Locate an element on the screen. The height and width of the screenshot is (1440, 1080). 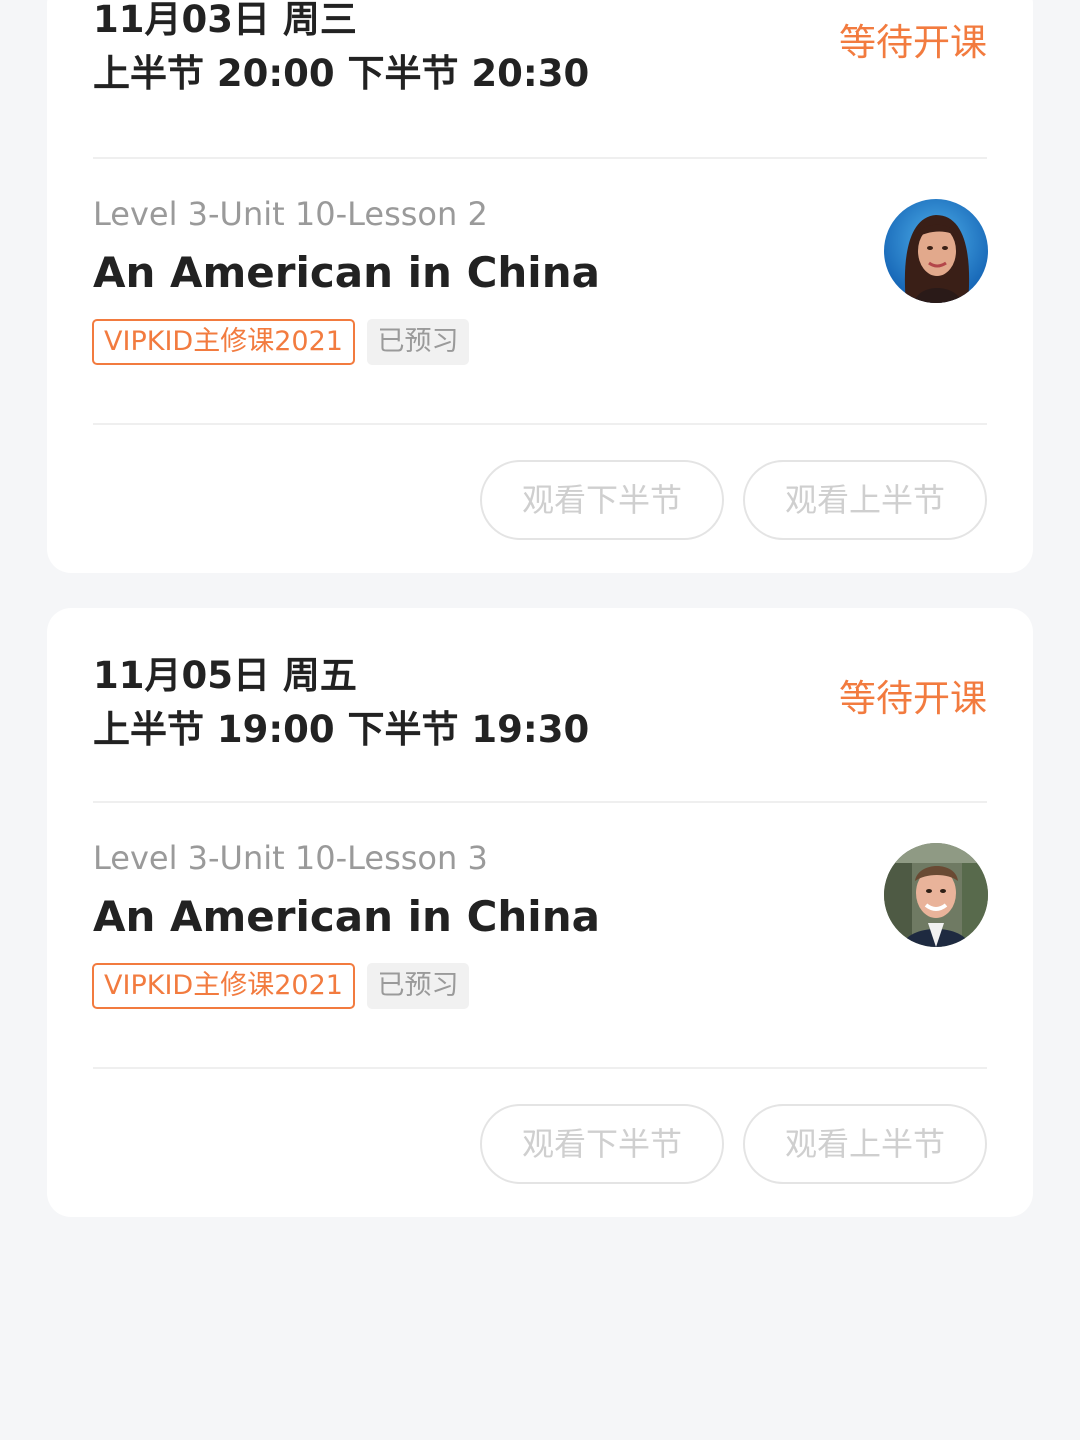
lesson-times: 上半节 20:00 下半节 20:30 is located at coordinates (341, 73).